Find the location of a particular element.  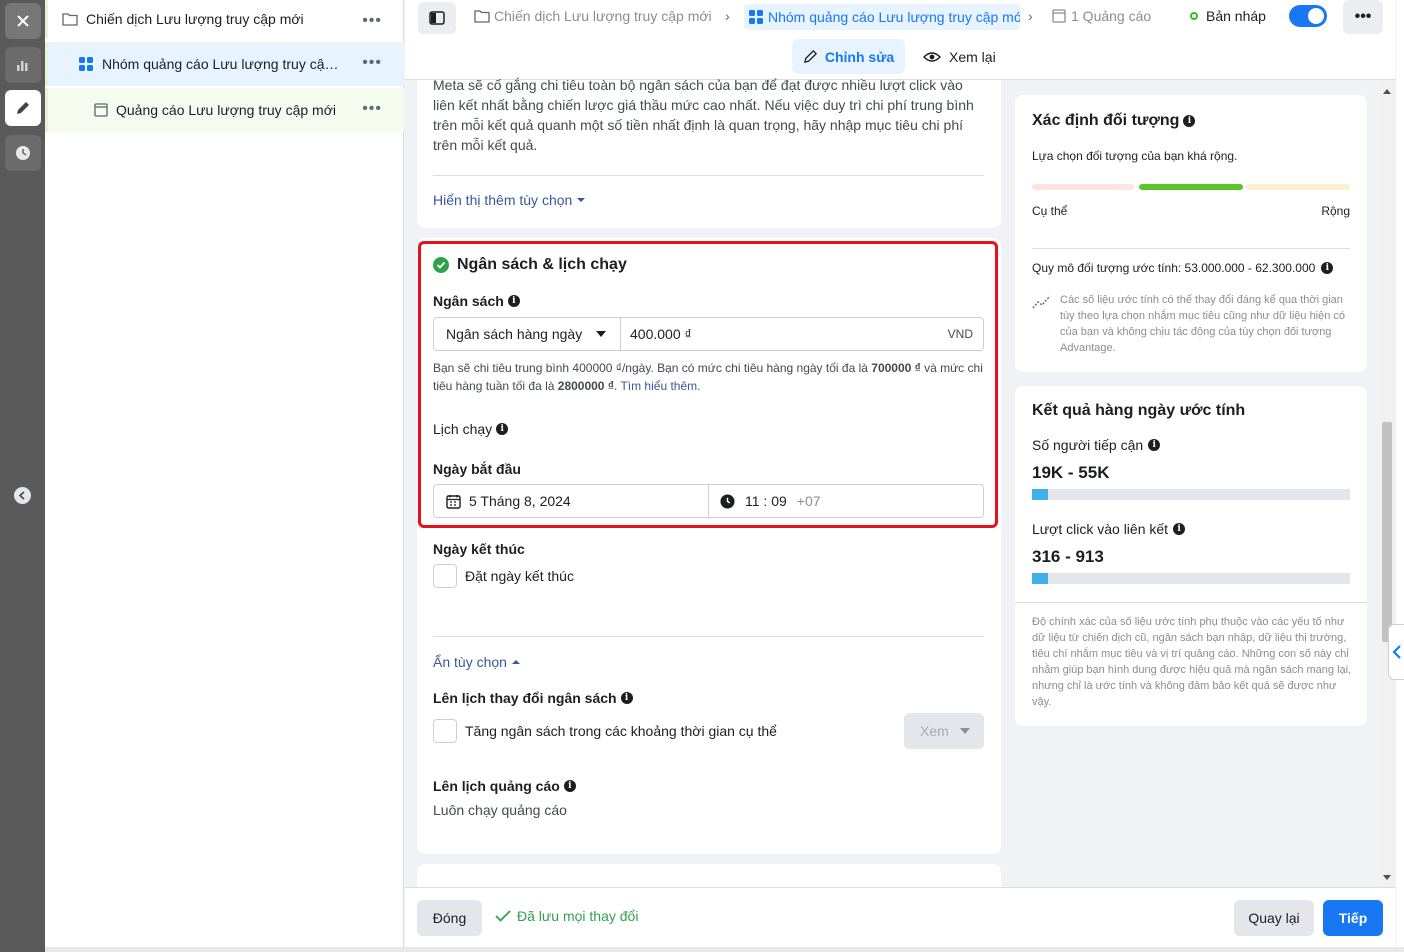

tab-edit: Chỉnh sửa is located at coordinates (848, 56).